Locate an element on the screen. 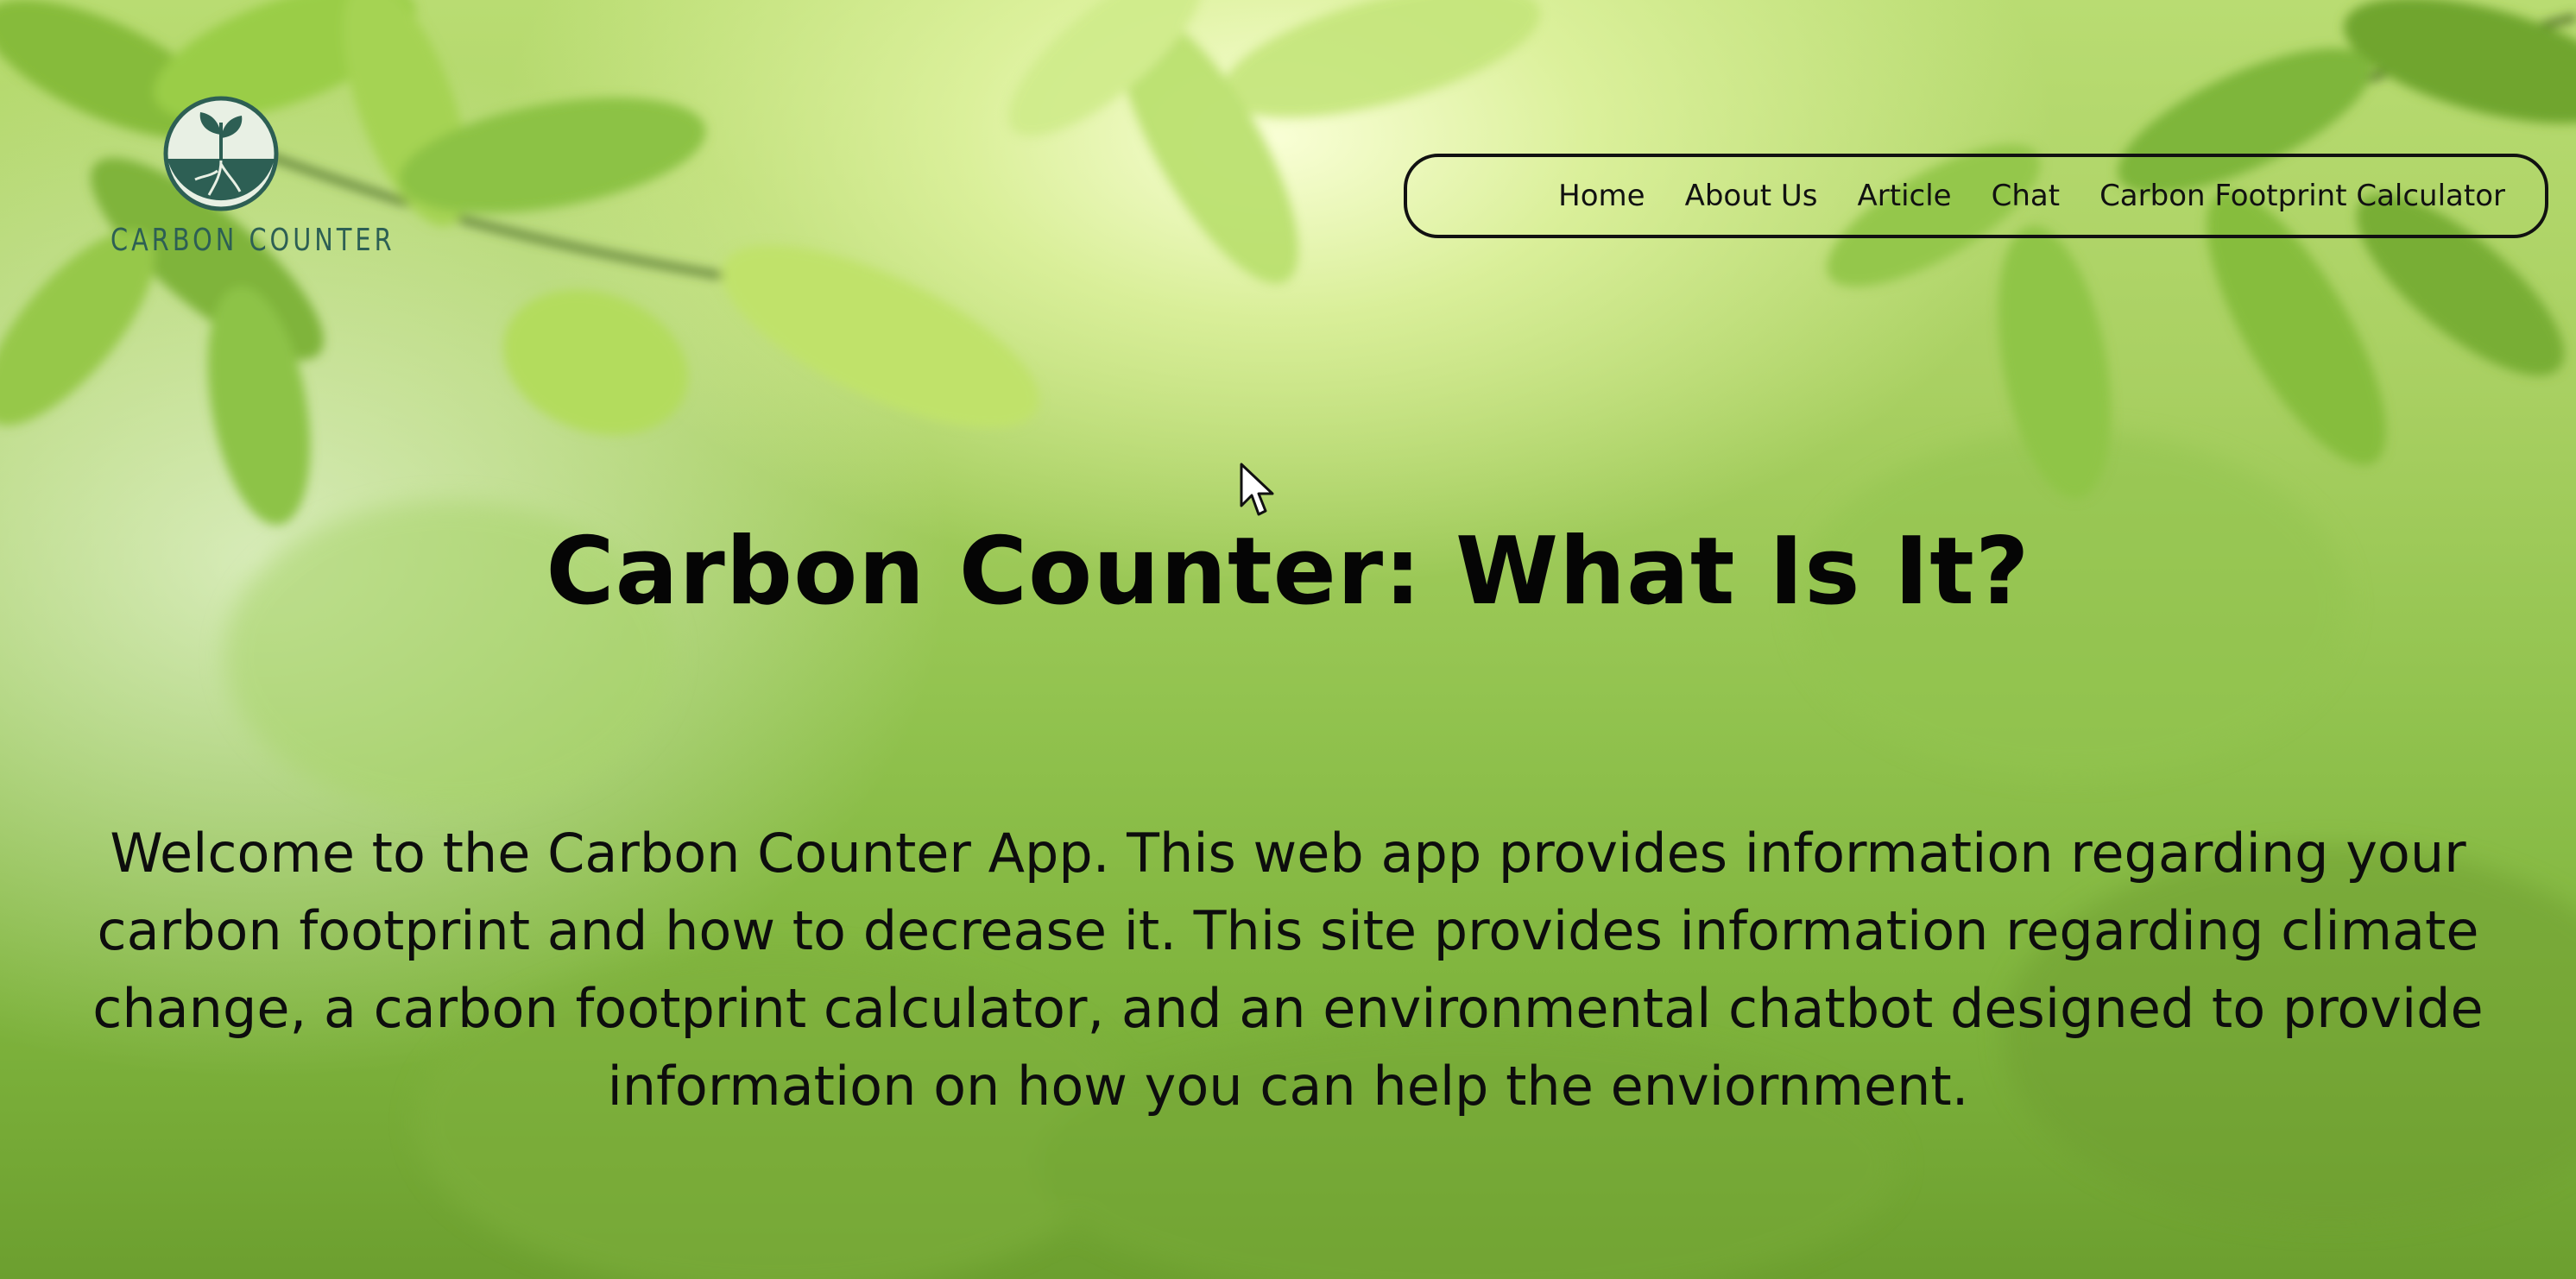 This screenshot has height=1279, width=2576. mouse-cursor-icon is located at coordinates (1257, 489).